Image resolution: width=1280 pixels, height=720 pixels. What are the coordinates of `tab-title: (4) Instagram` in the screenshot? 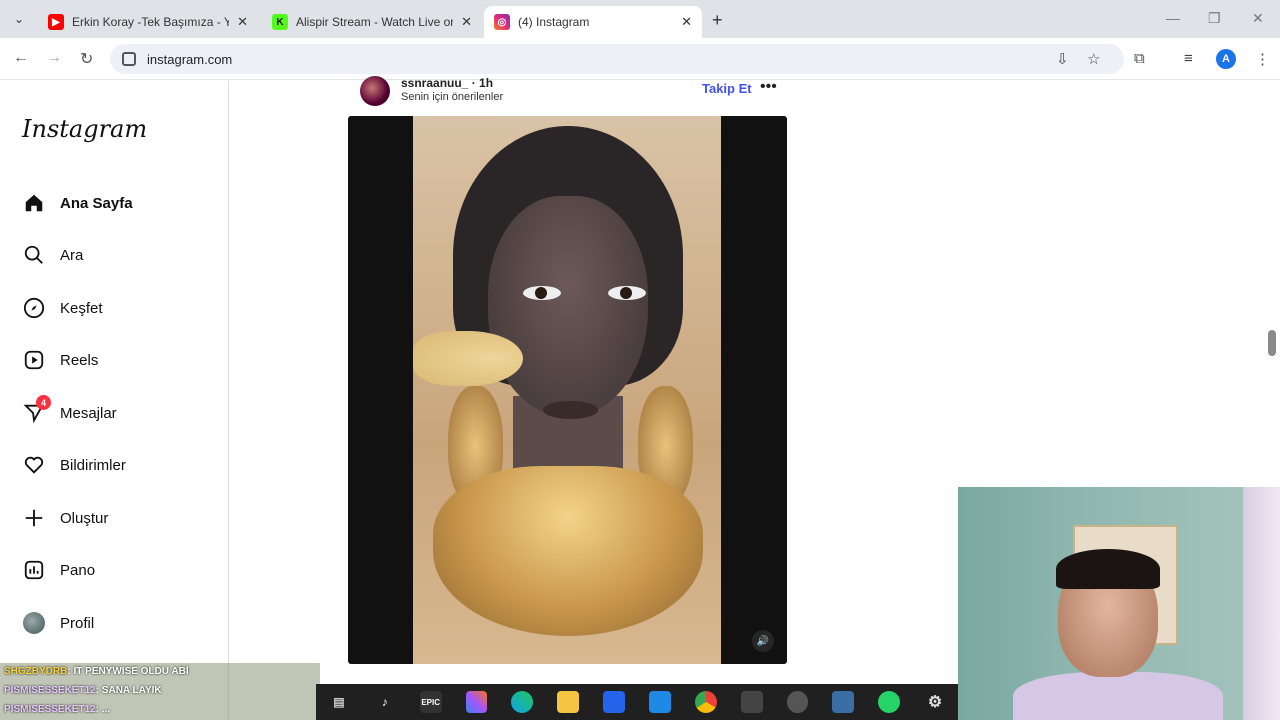 It's located at (554, 22).